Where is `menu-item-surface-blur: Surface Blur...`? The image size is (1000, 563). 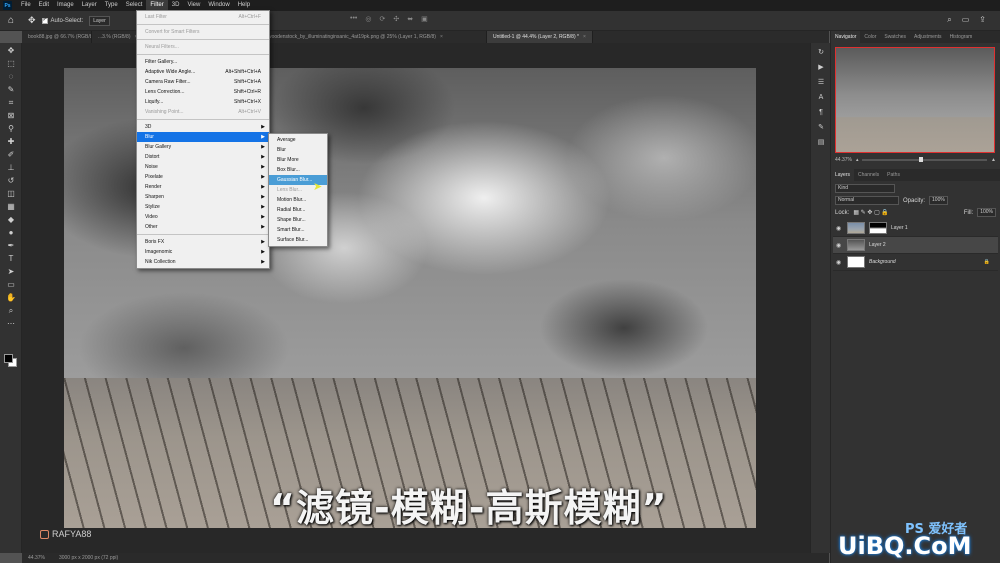 menu-item-surface-blur: Surface Blur... is located at coordinates (298, 240).